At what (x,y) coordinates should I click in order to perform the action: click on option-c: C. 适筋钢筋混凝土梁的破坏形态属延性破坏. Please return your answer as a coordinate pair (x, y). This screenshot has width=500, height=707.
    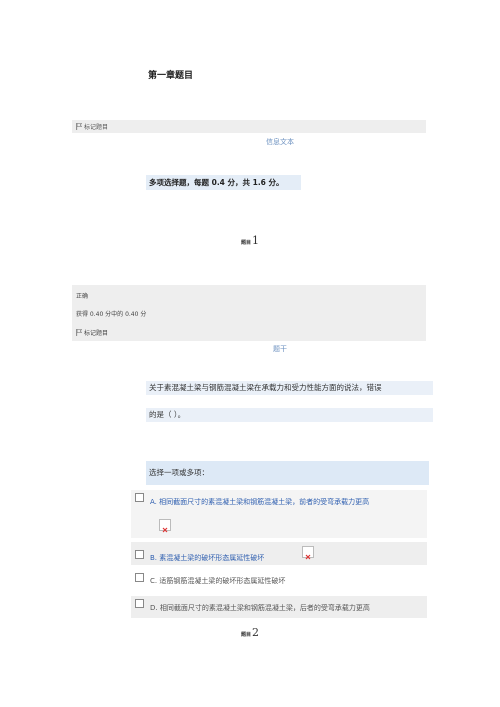
    Looking at the image, I should click on (279, 580).